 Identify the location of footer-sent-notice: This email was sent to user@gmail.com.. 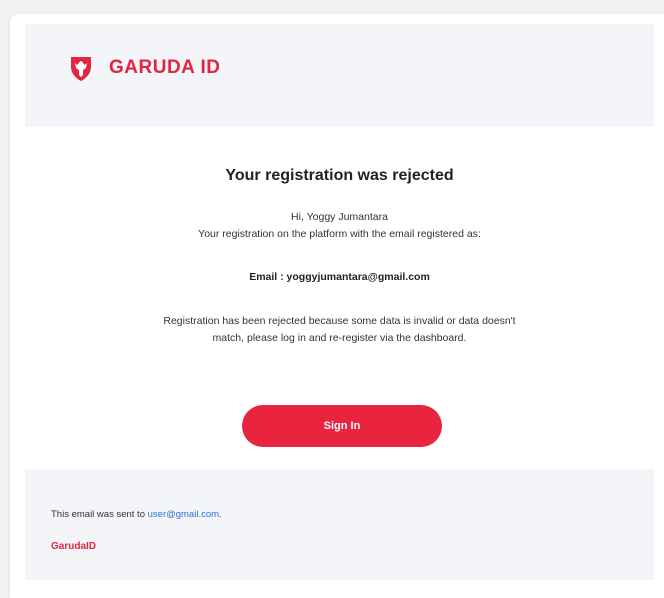
(136, 514).